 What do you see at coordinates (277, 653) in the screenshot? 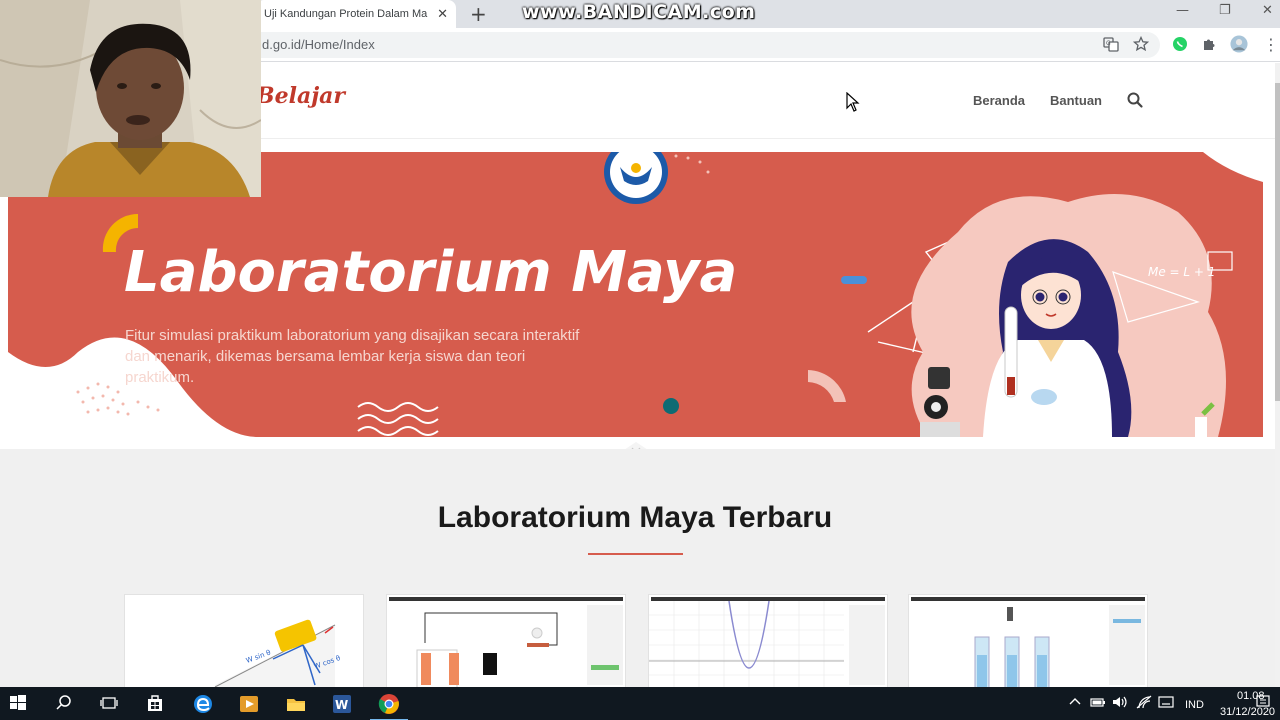
I see `inclined-plane-thumbnail: W sin θ W cos θ` at bounding box center [277, 653].